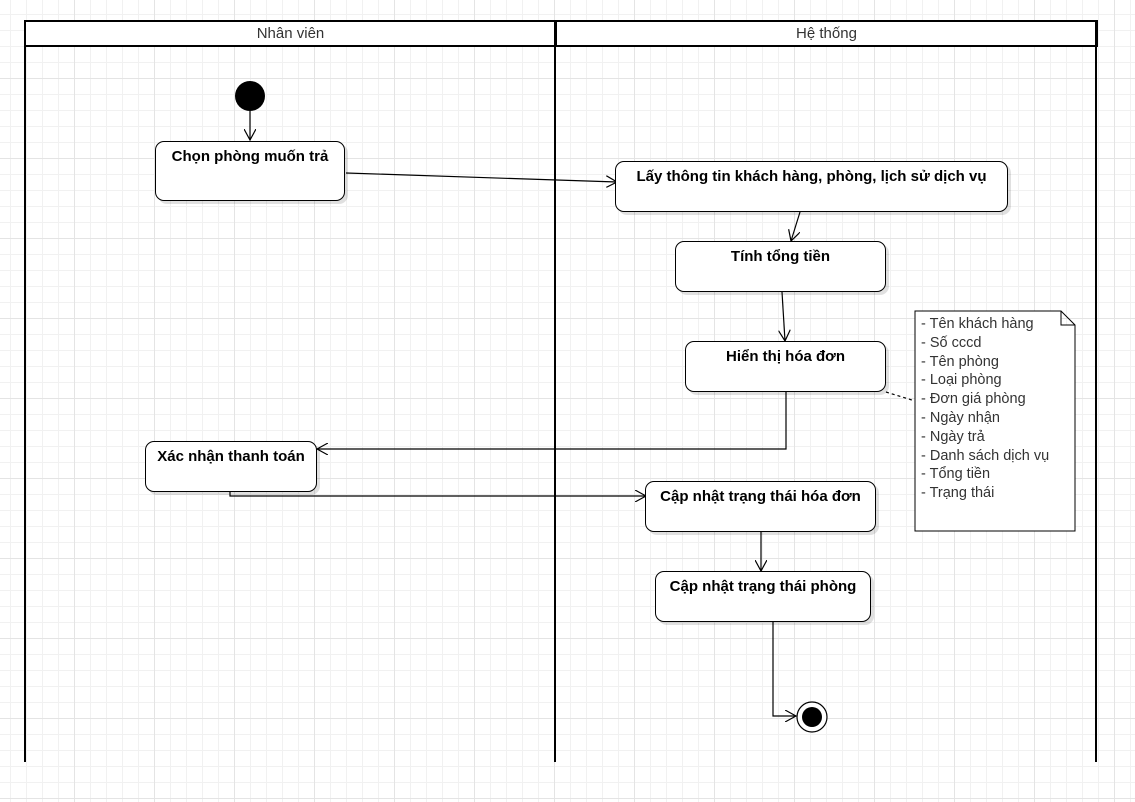 The width and height of the screenshot is (1135, 802). Describe the element at coordinates (231, 466) in the screenshot. I see `activity-confirm-payment: Xác nhận thanh toán` at that location.